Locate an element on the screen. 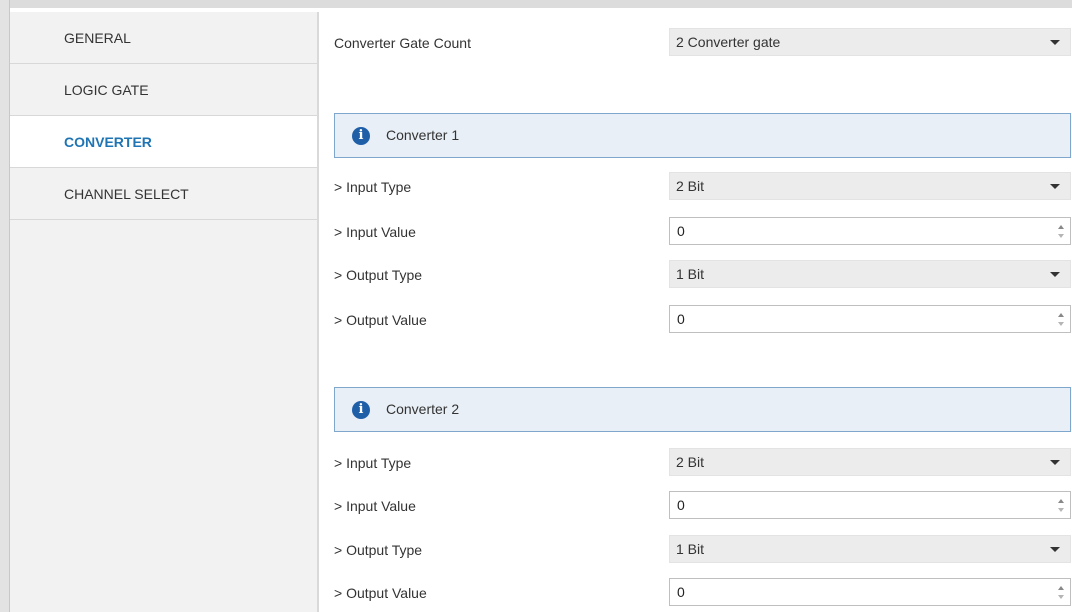 This screenshot has height=612, width=1072. converter-1-title: Converter 1 is located at coordinates (423, 135).